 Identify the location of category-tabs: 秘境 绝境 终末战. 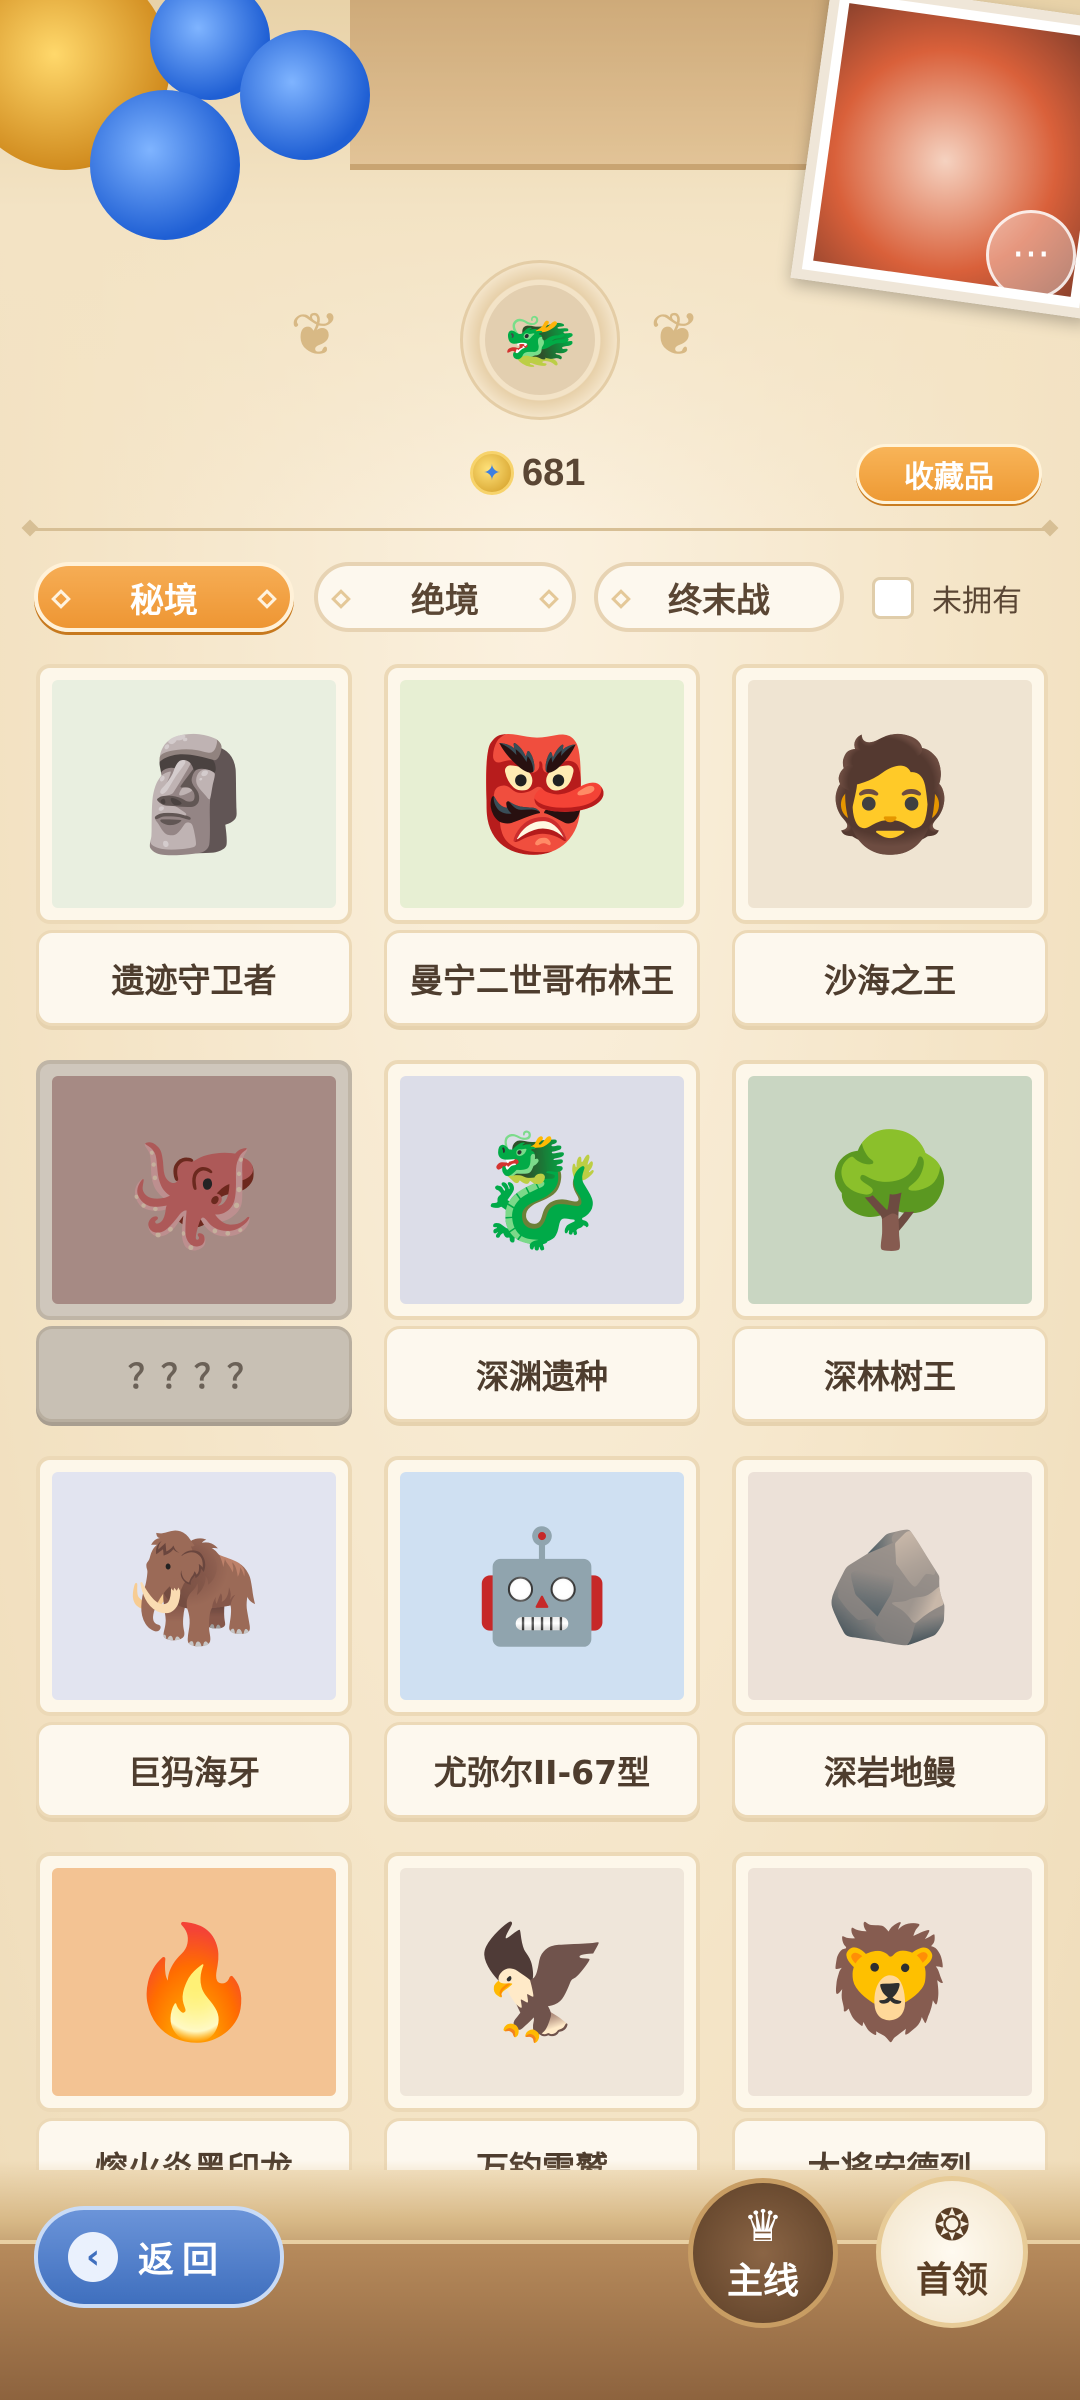
(439, 597).